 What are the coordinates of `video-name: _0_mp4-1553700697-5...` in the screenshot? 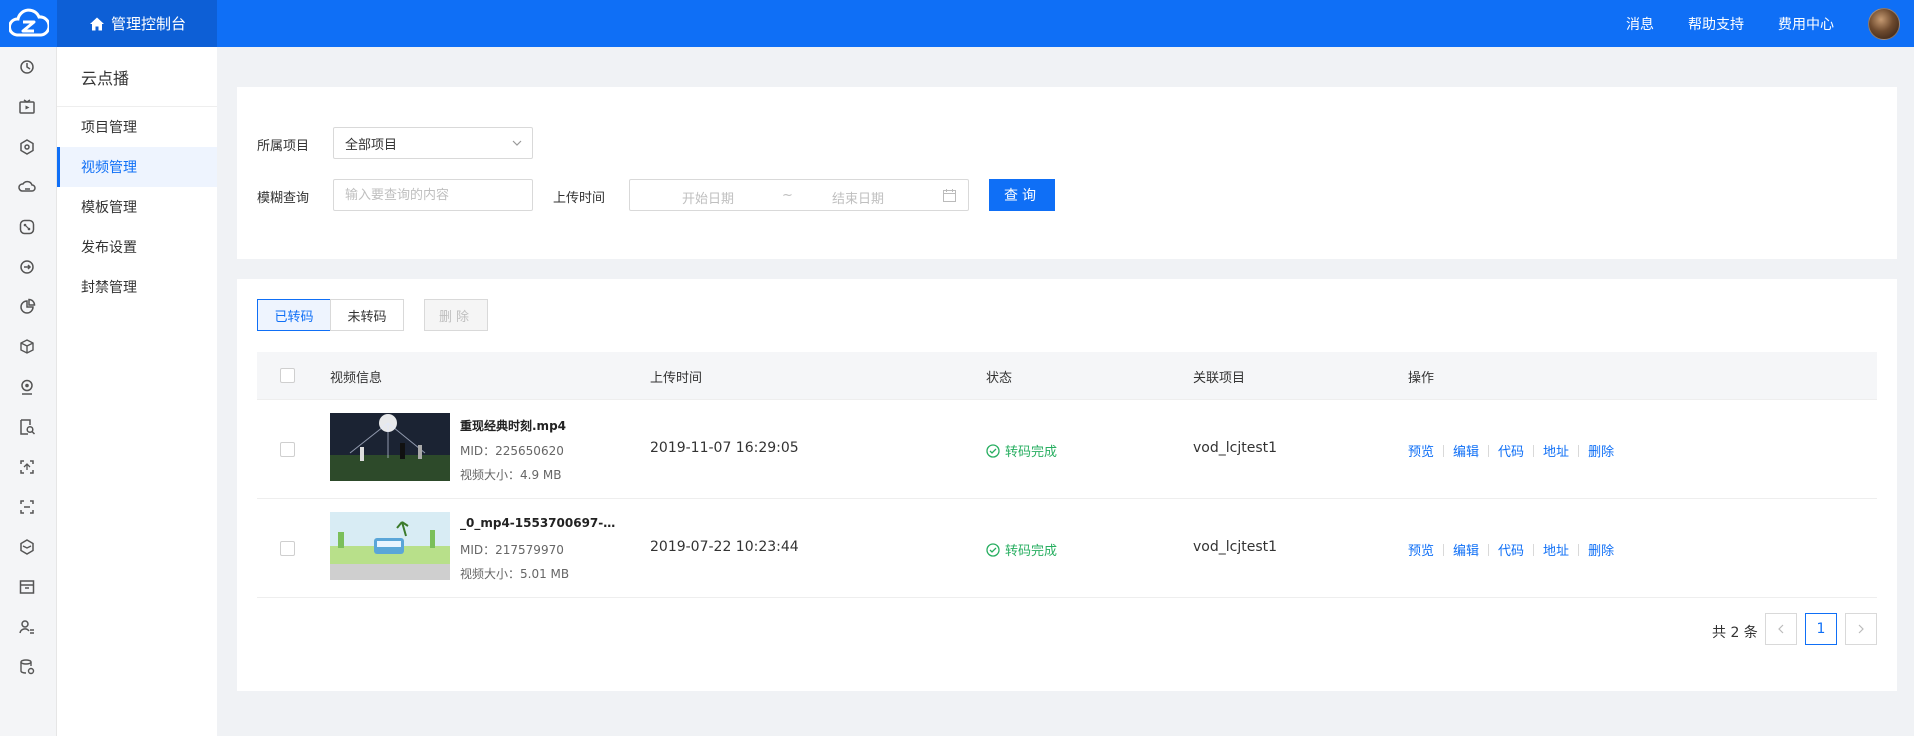 It's located at (540, 523).